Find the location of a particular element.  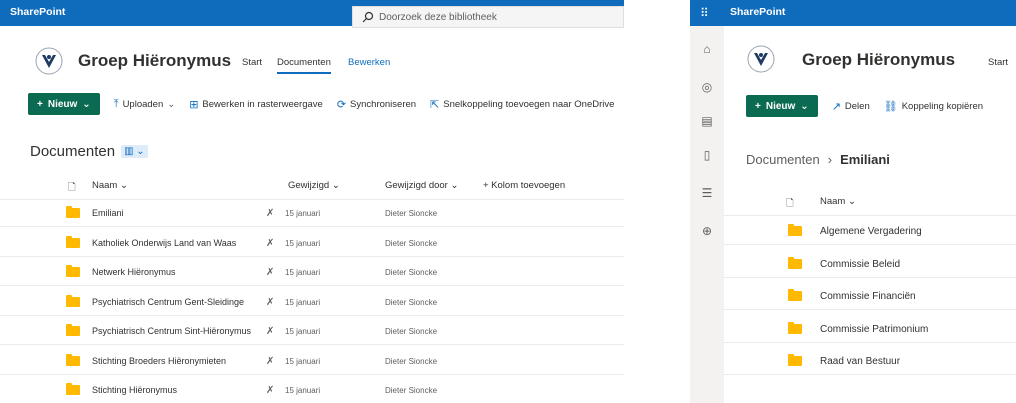

new-button: + Nieuw ⌄ is located at coordinates (64, 104).